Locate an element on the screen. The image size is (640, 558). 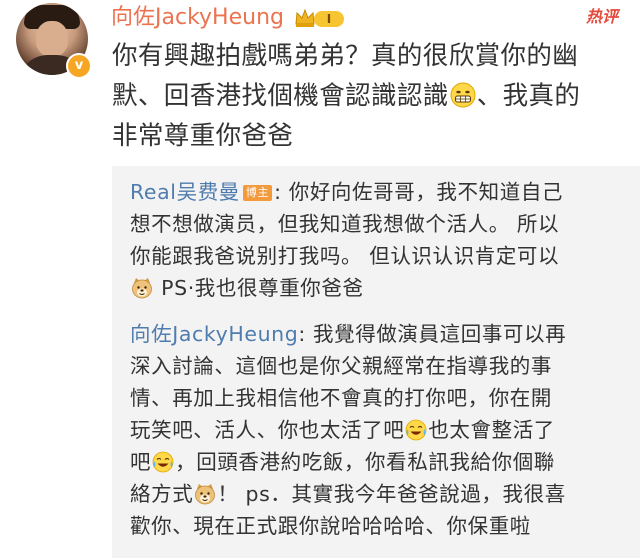
blogger-badge: 博主 is located at coordinates (257, 193).